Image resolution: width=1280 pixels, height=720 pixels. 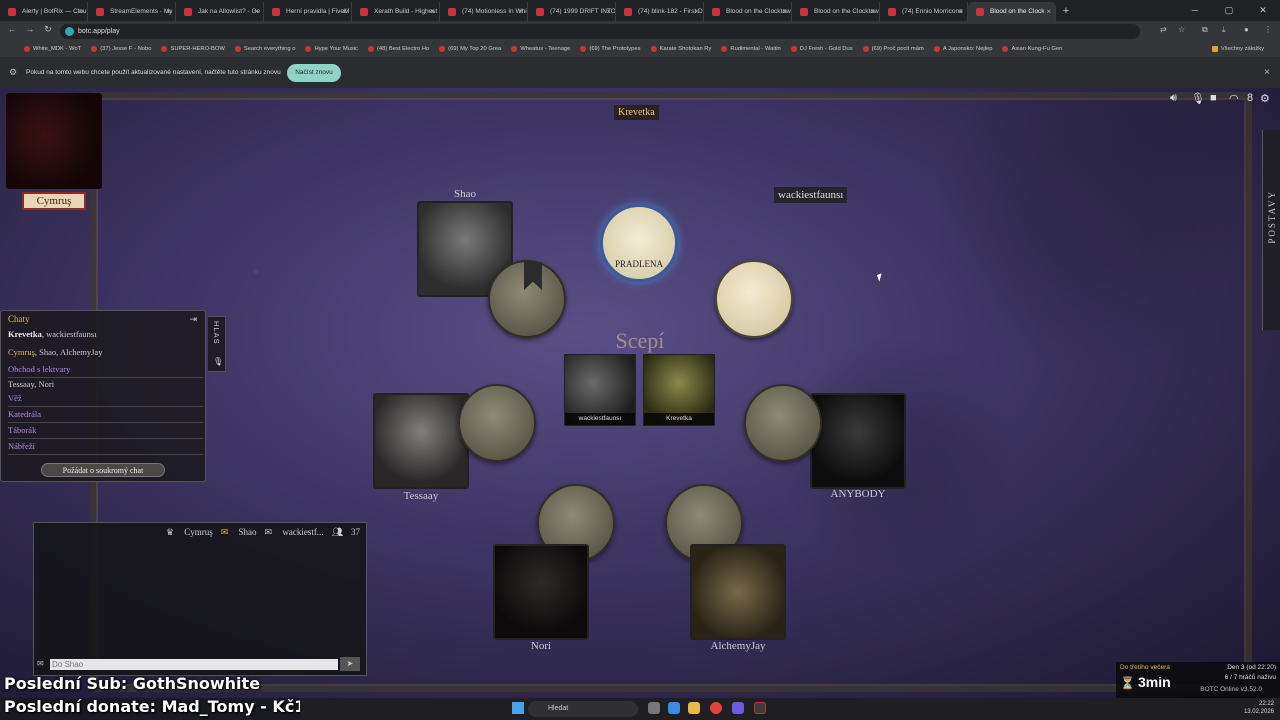 I want to click on chat-room: Věž, so click(x=105, y=400).